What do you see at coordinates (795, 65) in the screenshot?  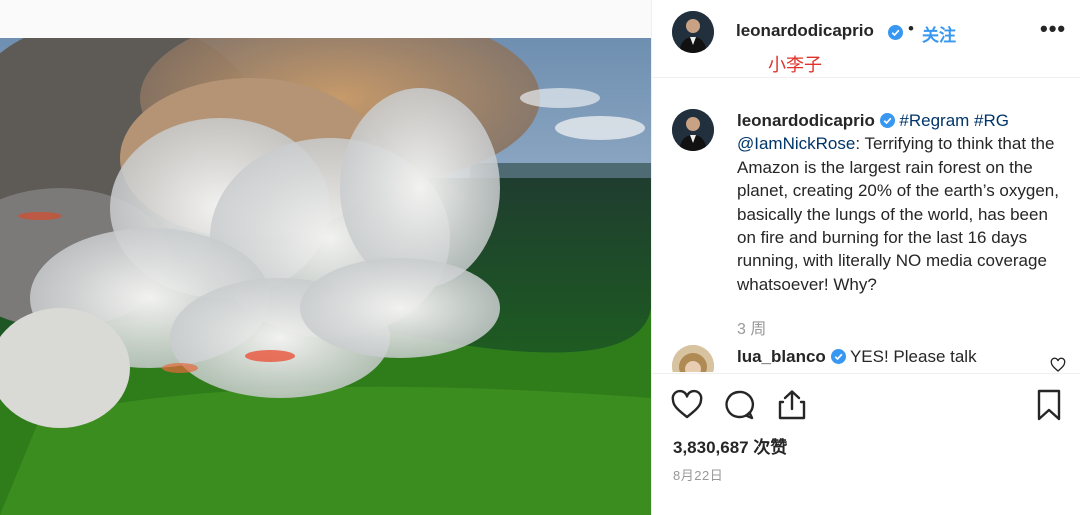 I see `watermark-label: 小李子` at bounding box center [795, 65].